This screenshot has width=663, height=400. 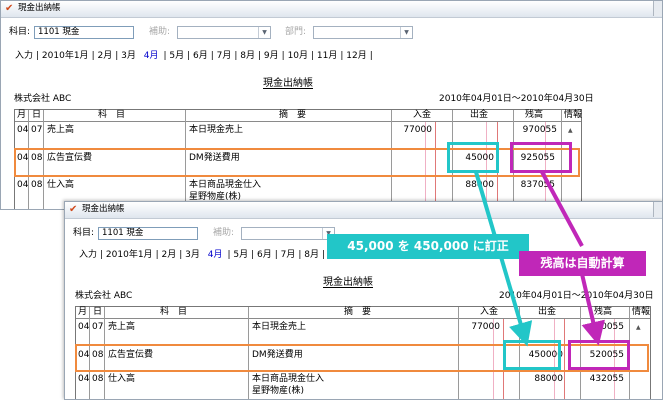 I want to click on annotation-arrows, so click(x=539, y=259).